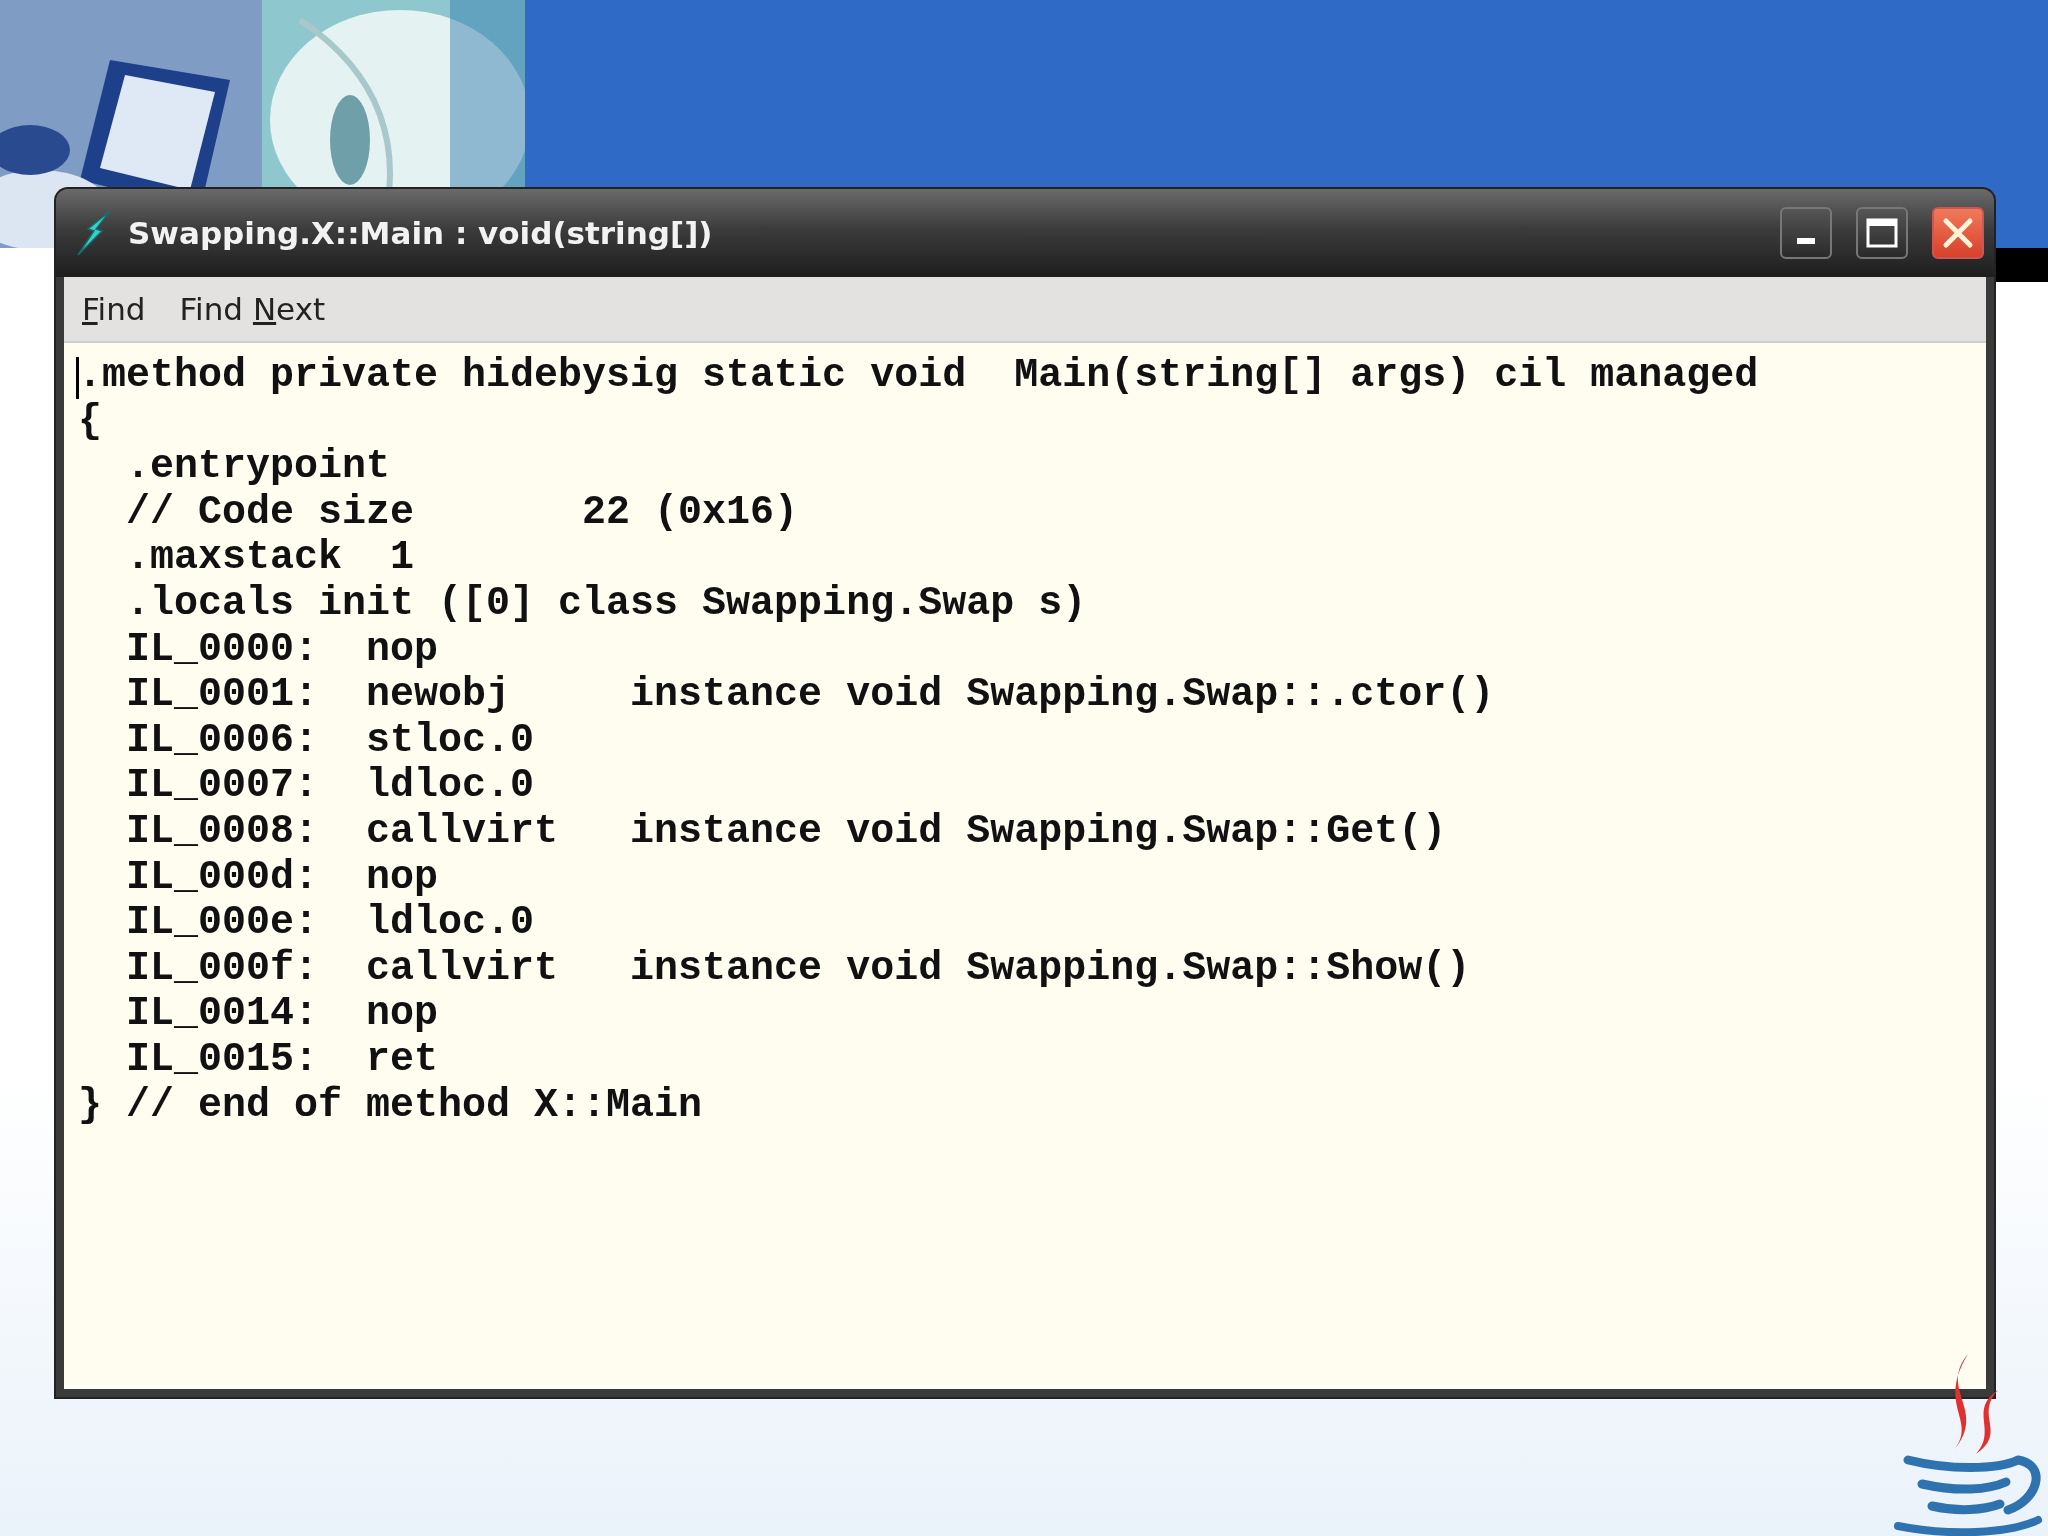  I want to click on menu-item: Find, so click(114, 309).